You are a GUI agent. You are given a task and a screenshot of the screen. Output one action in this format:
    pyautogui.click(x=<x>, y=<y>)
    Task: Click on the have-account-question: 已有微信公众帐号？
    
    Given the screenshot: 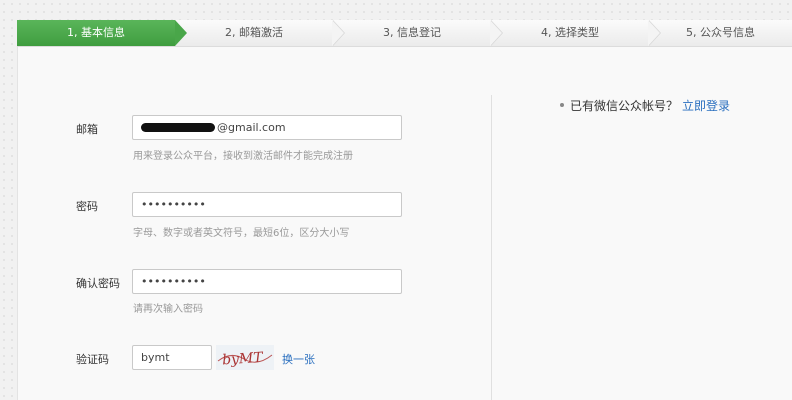 What is the action you would take?
    pyautogui.click(x=624, y=106)
    